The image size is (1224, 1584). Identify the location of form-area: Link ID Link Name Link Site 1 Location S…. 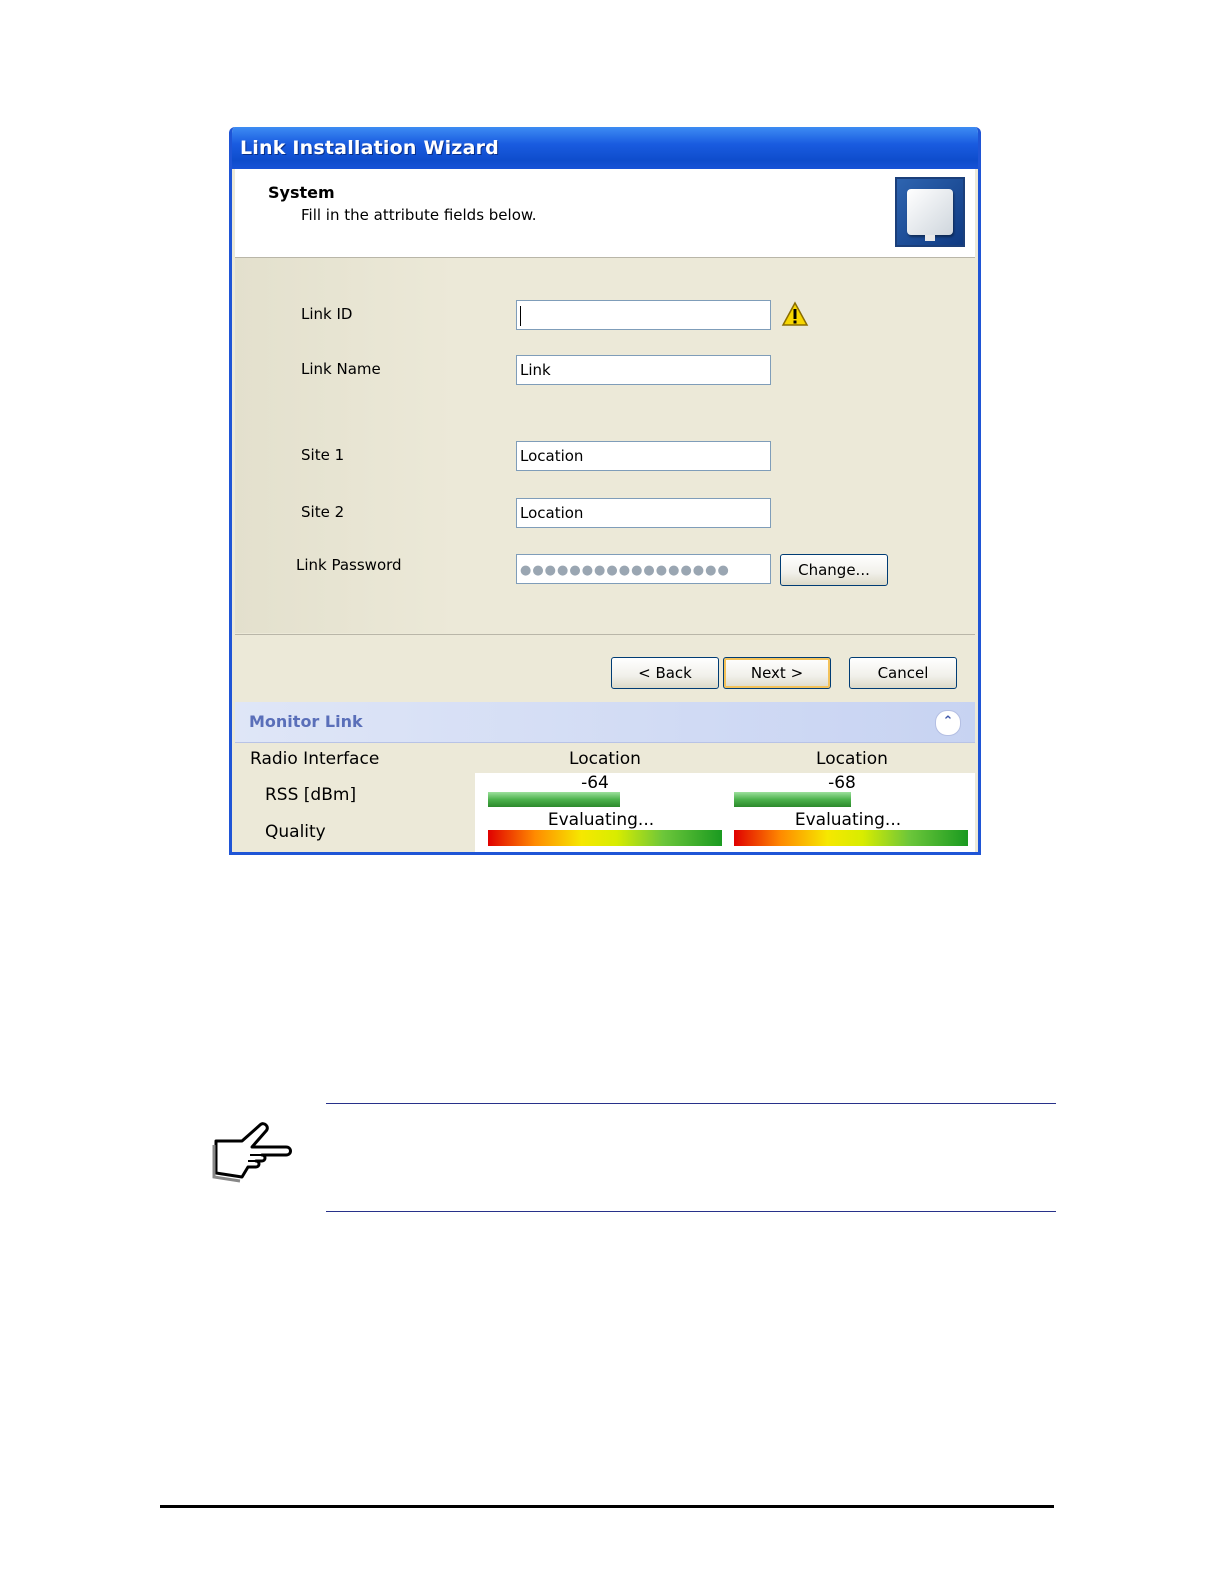
(605, 445).